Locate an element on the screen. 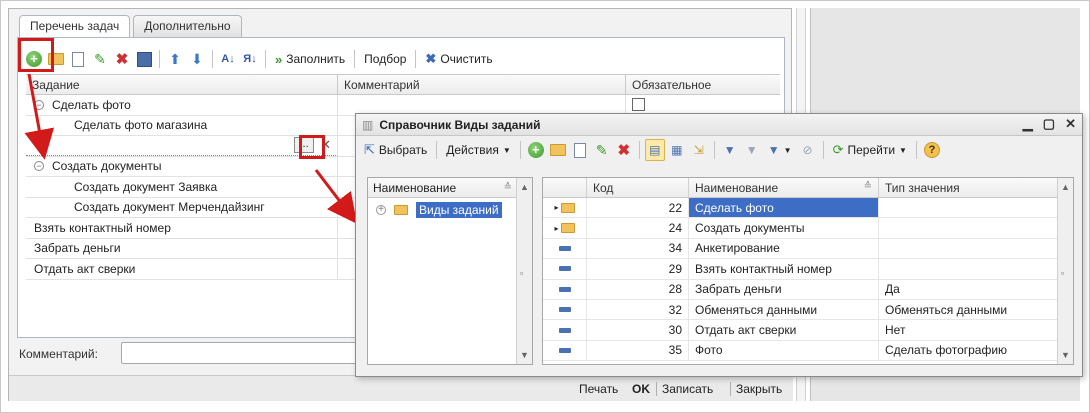 This screenshot has height=413, width=1090. name-cell: Забрать деньги is located at coordinates (784, 289).